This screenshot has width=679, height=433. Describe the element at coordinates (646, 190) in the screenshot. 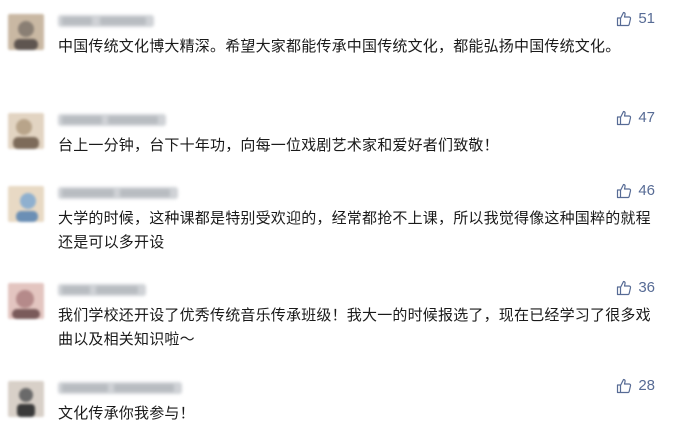

I see `like-count: 46` at that location.